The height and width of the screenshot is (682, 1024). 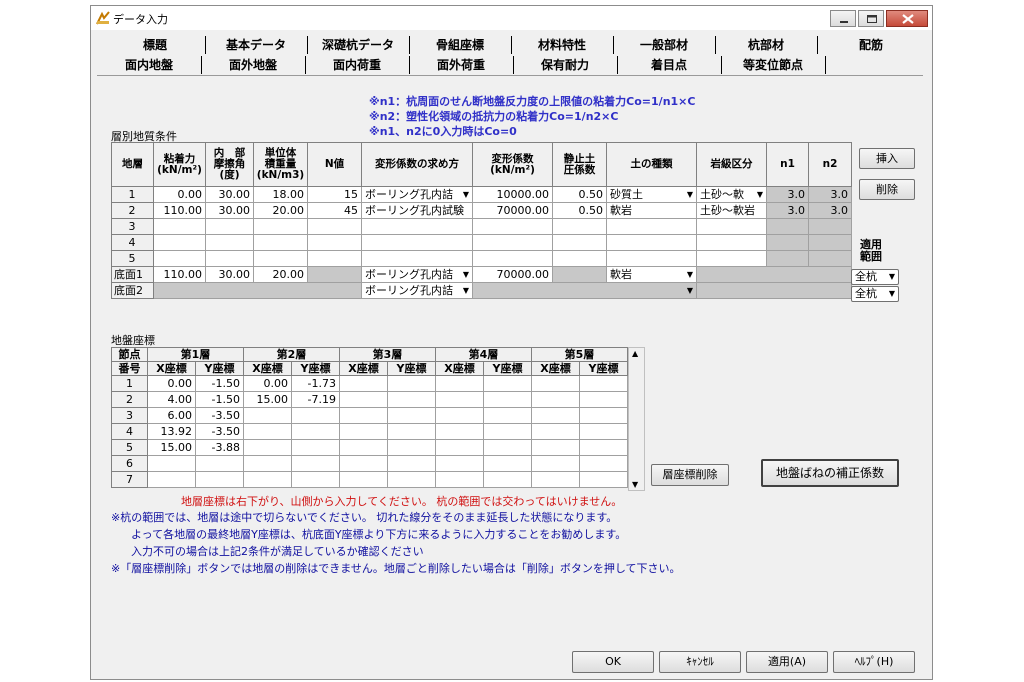 What do you see at coordinates (219, 447) in the screenshot?
I see `coord-cell: -3.88` at bounding box center [219, 447].